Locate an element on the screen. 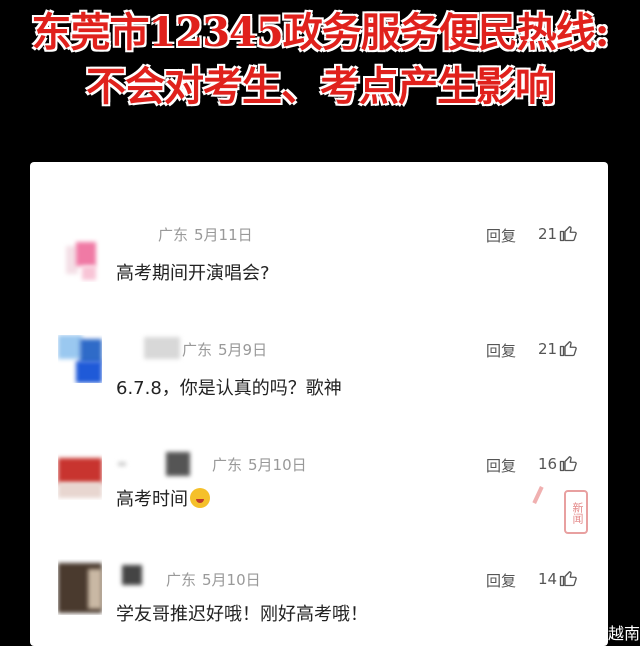 This screenshot has height=646, width=640. comment-text: 高考期间开演唱会? is located at coordinates (193, 273).